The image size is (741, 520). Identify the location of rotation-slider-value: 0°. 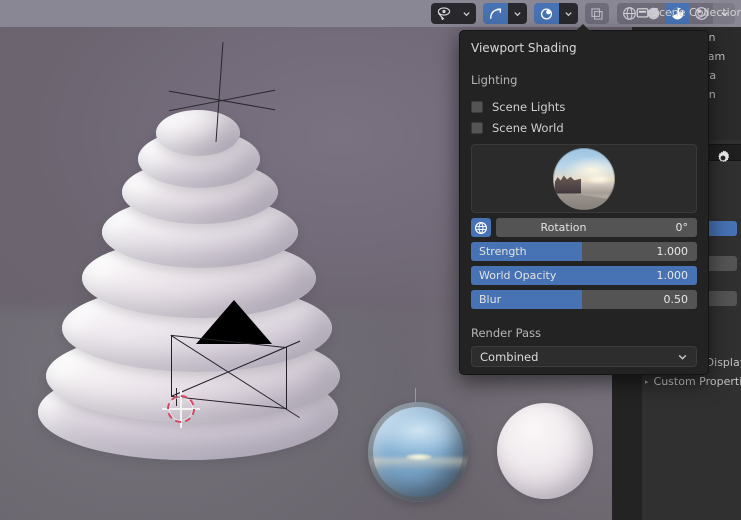
(681, 227).